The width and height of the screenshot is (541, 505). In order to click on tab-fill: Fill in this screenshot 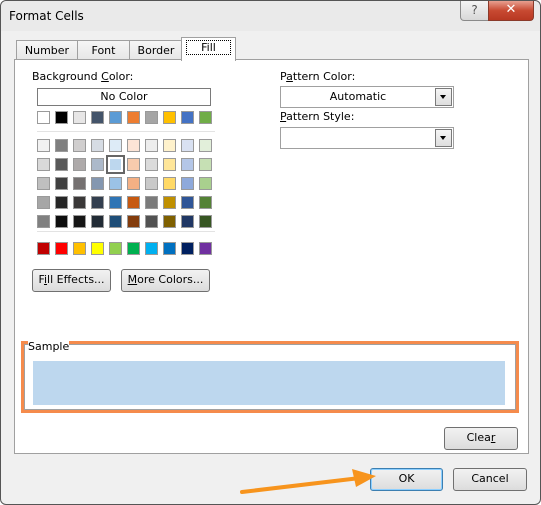, I will do `click(208, 49)`.